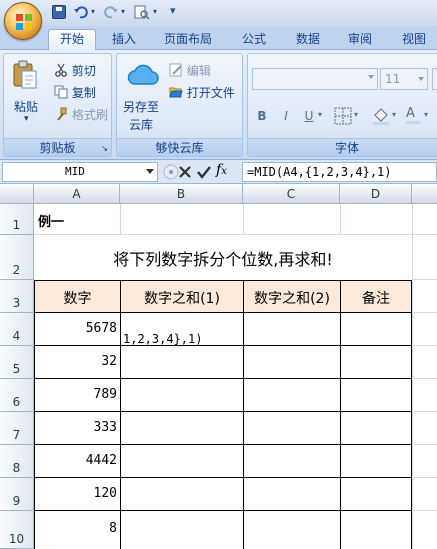  I want to click on column-header-a: A, so click(77, 194).